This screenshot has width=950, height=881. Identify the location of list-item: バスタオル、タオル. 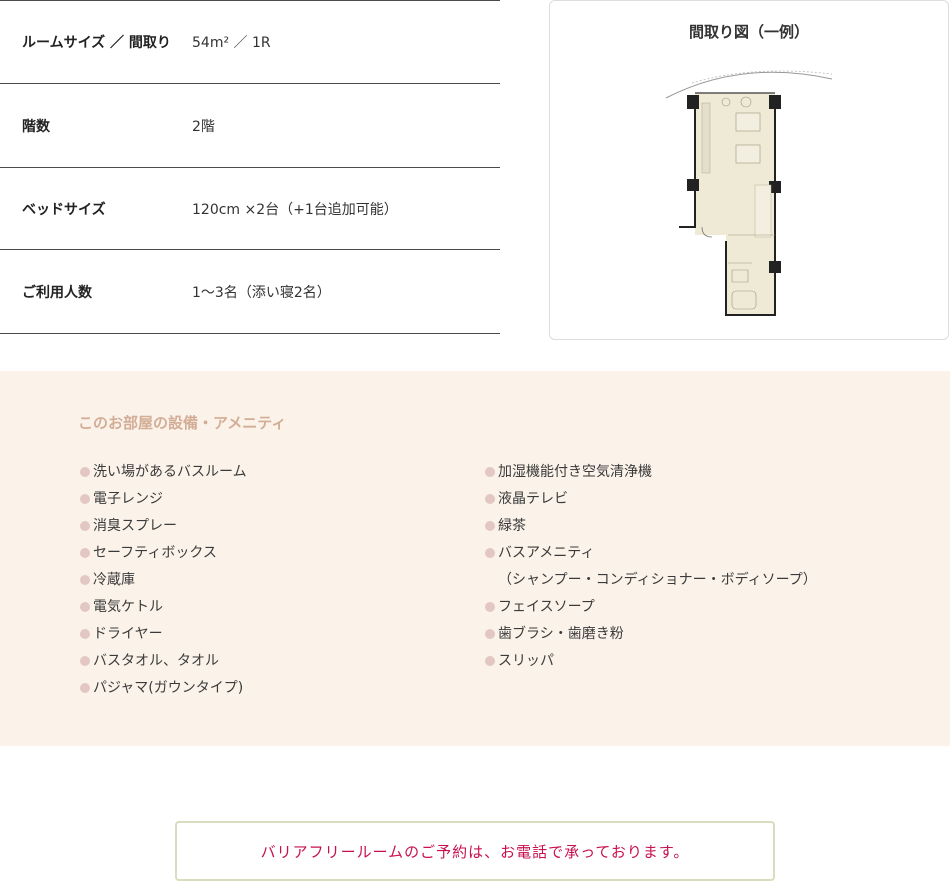
(163, 664).